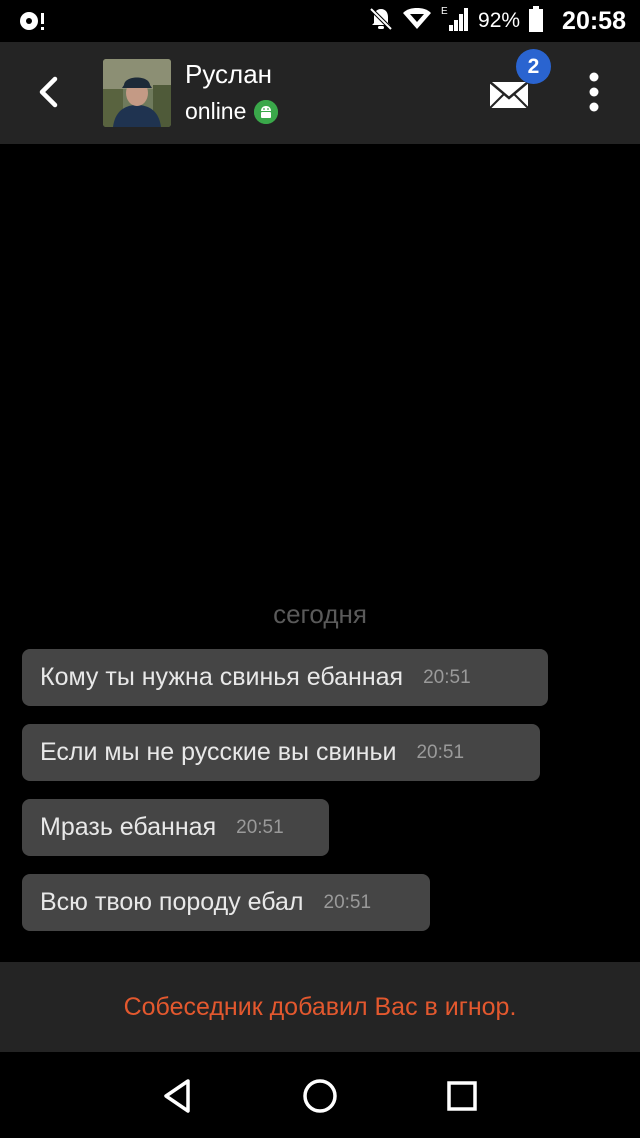 This screenshot has height=1138, width=640. Describe the element at coordinates (594, 92) in the screenshot. I see `more-vert-icon` at that location.